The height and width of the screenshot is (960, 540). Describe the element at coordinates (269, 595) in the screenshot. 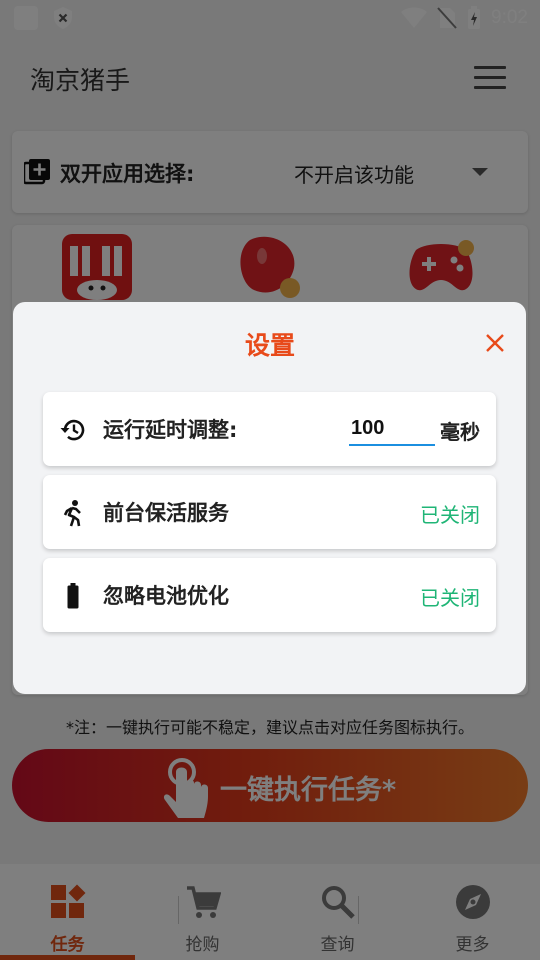

I see `battery-optimization-row: 忽略电池优化 已关闭` at that location.